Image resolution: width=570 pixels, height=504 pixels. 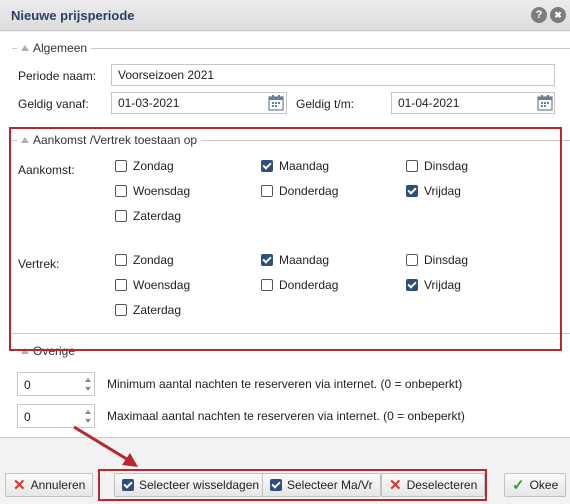 What do you see at coordinates (309, 285) in the screenshot?
I see `departure-day-label: Donderdag` at bounding box center [309, 285].